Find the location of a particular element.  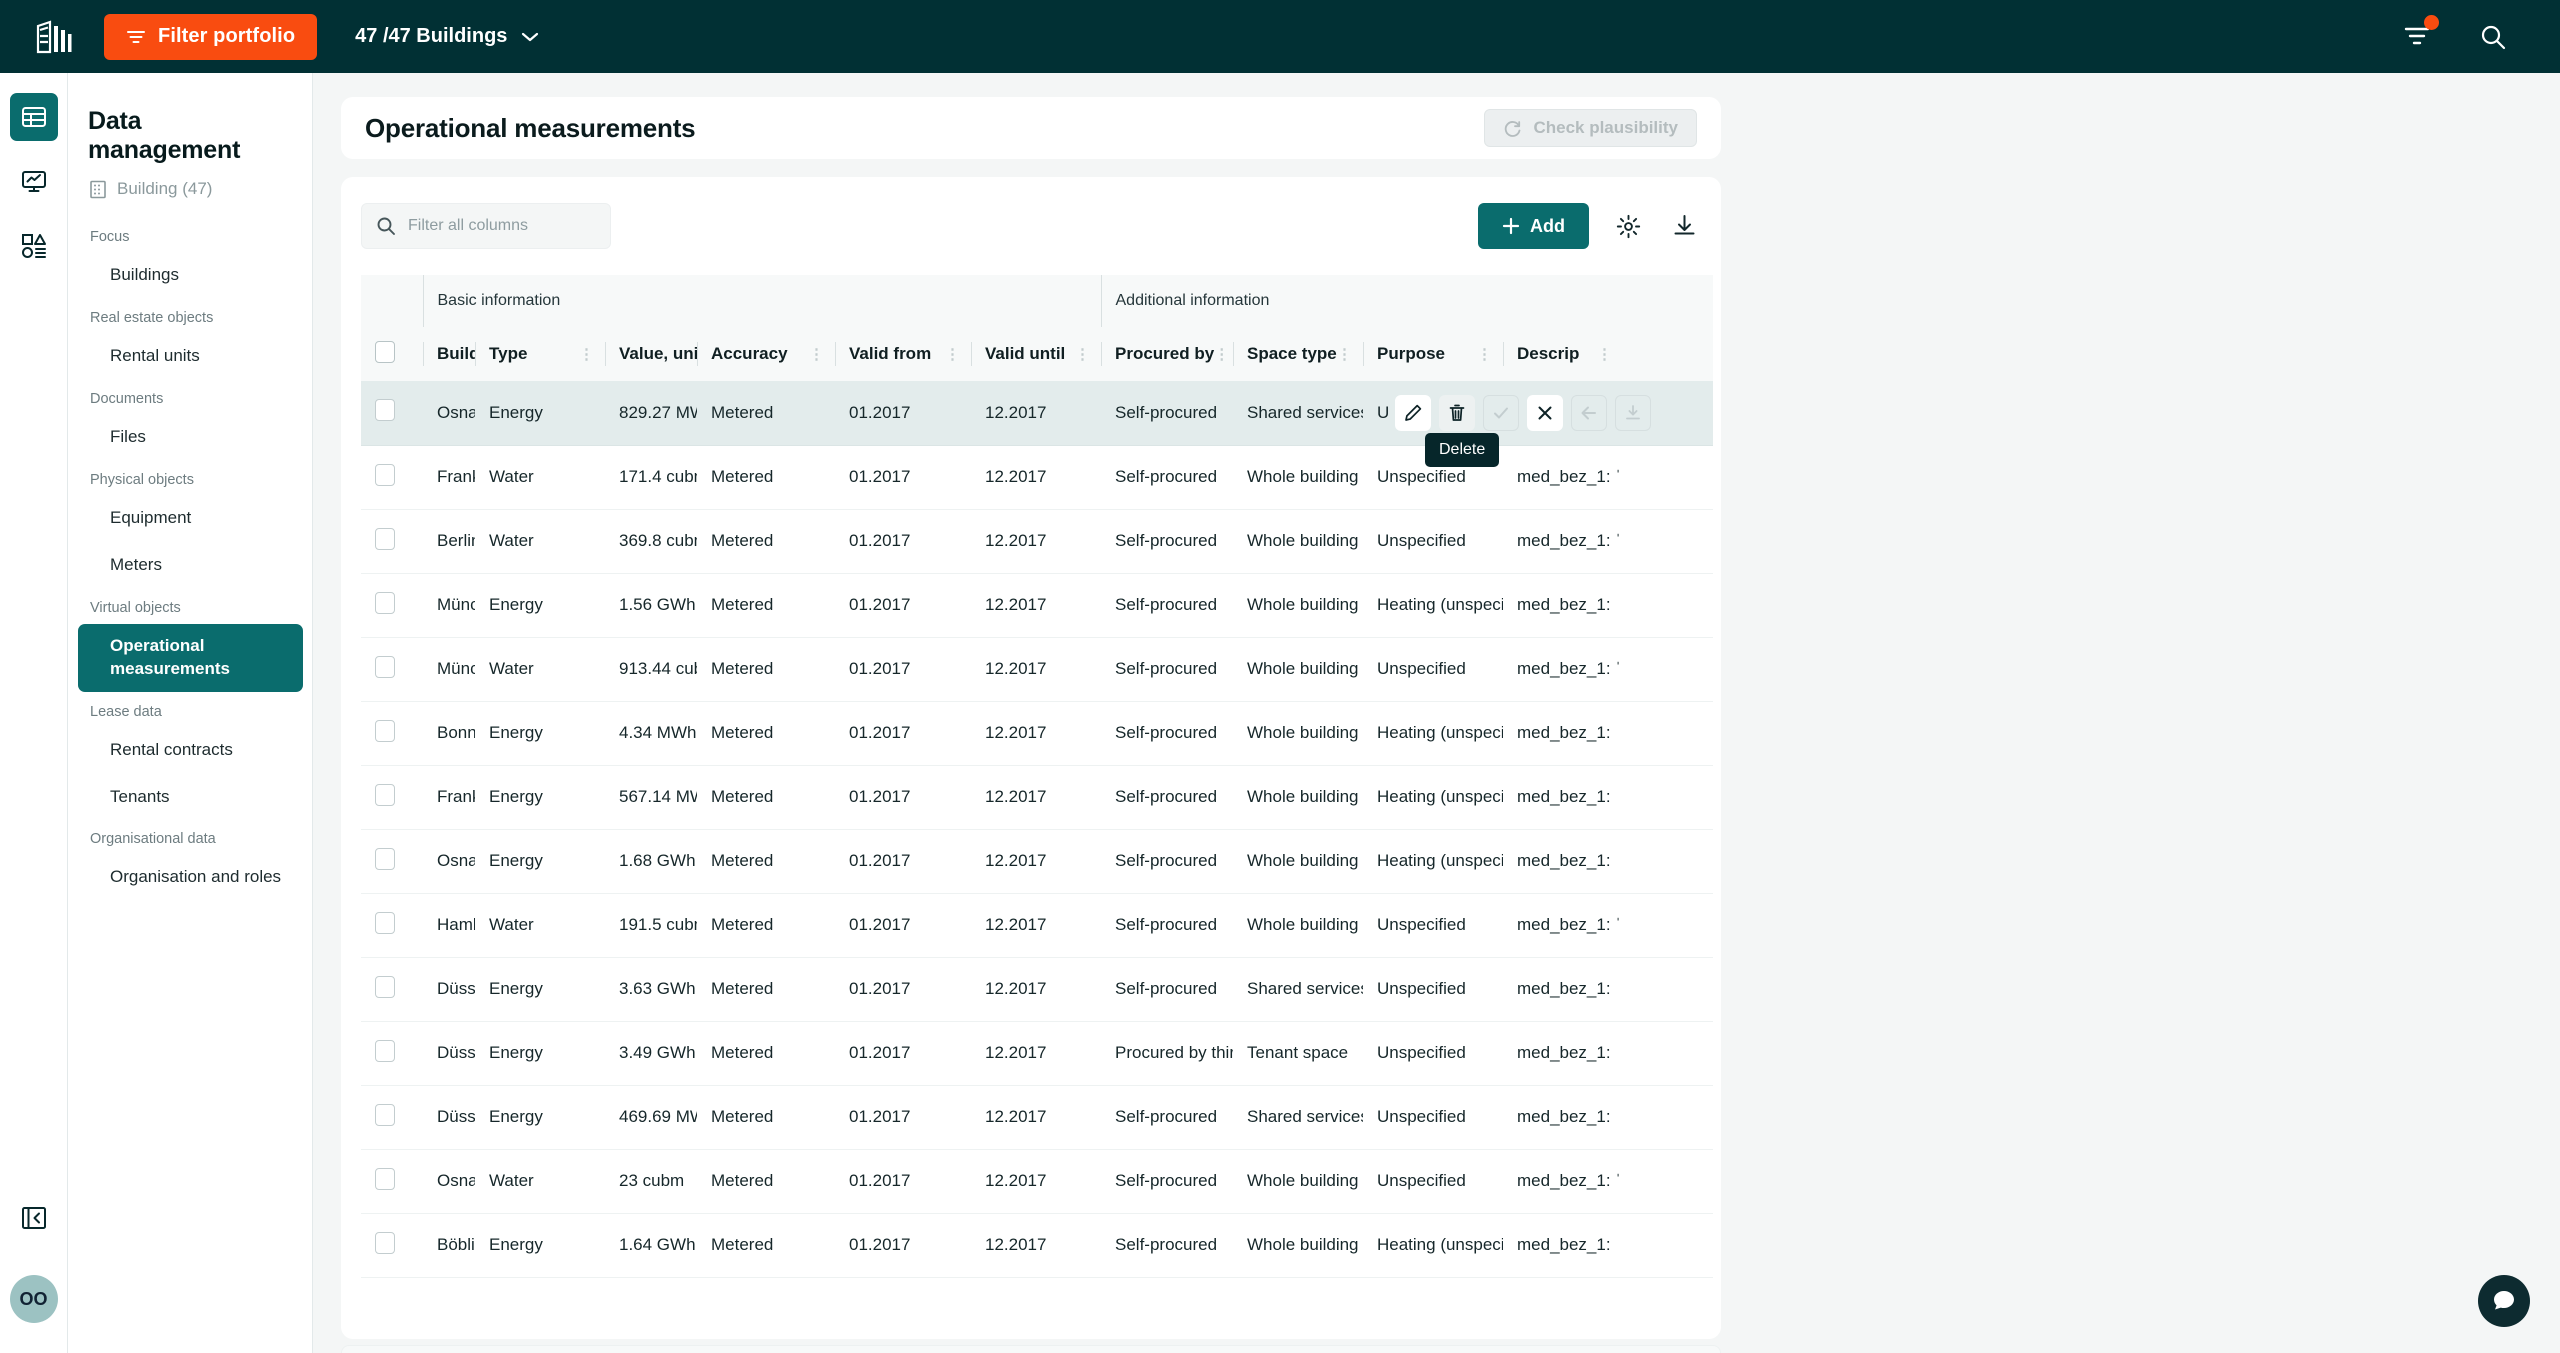

edit-row-button is located at coordinates (1413, 413).